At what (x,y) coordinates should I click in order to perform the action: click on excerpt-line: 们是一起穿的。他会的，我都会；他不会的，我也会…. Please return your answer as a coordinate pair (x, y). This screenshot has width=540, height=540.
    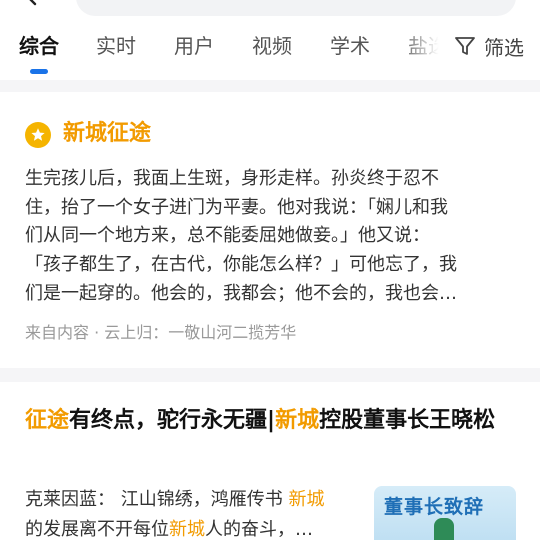
    Looking at the image, I should click on (241, 293).